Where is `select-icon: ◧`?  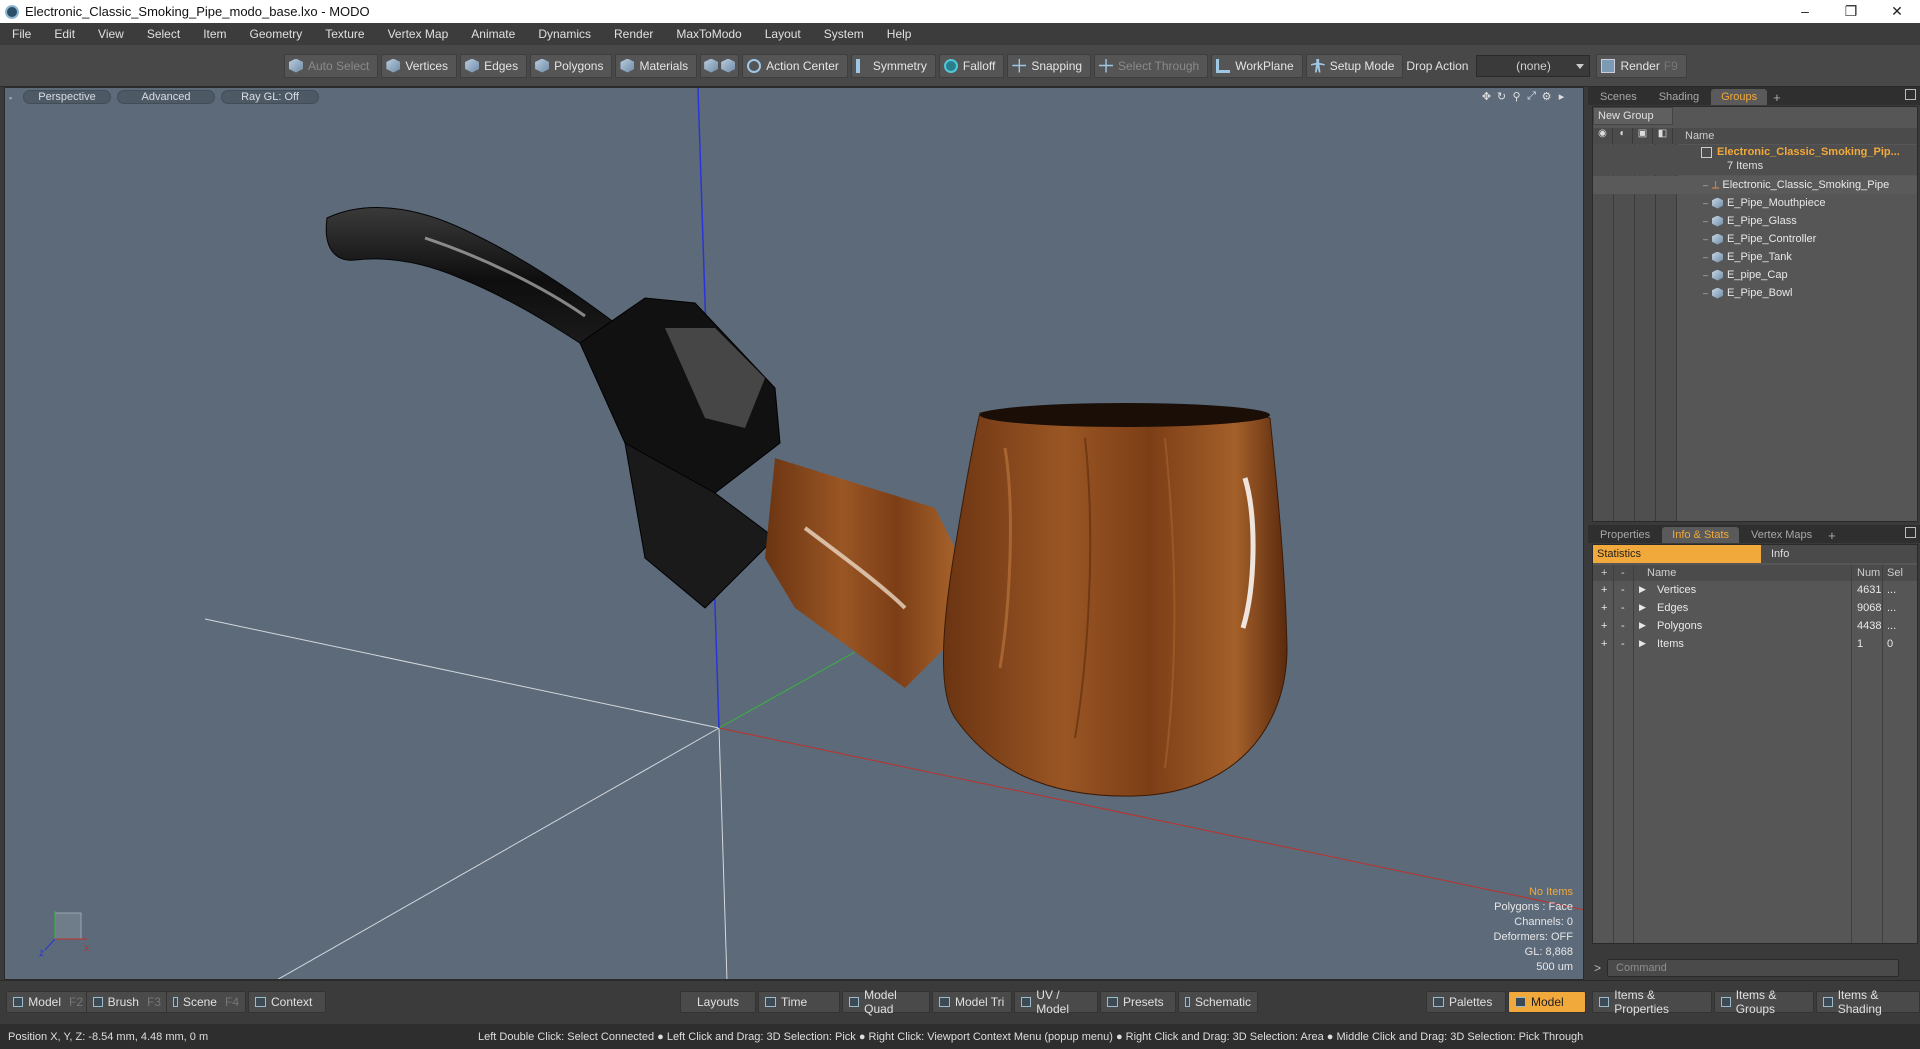
select-icon: ◧ is located at coordinates (1663, 136).